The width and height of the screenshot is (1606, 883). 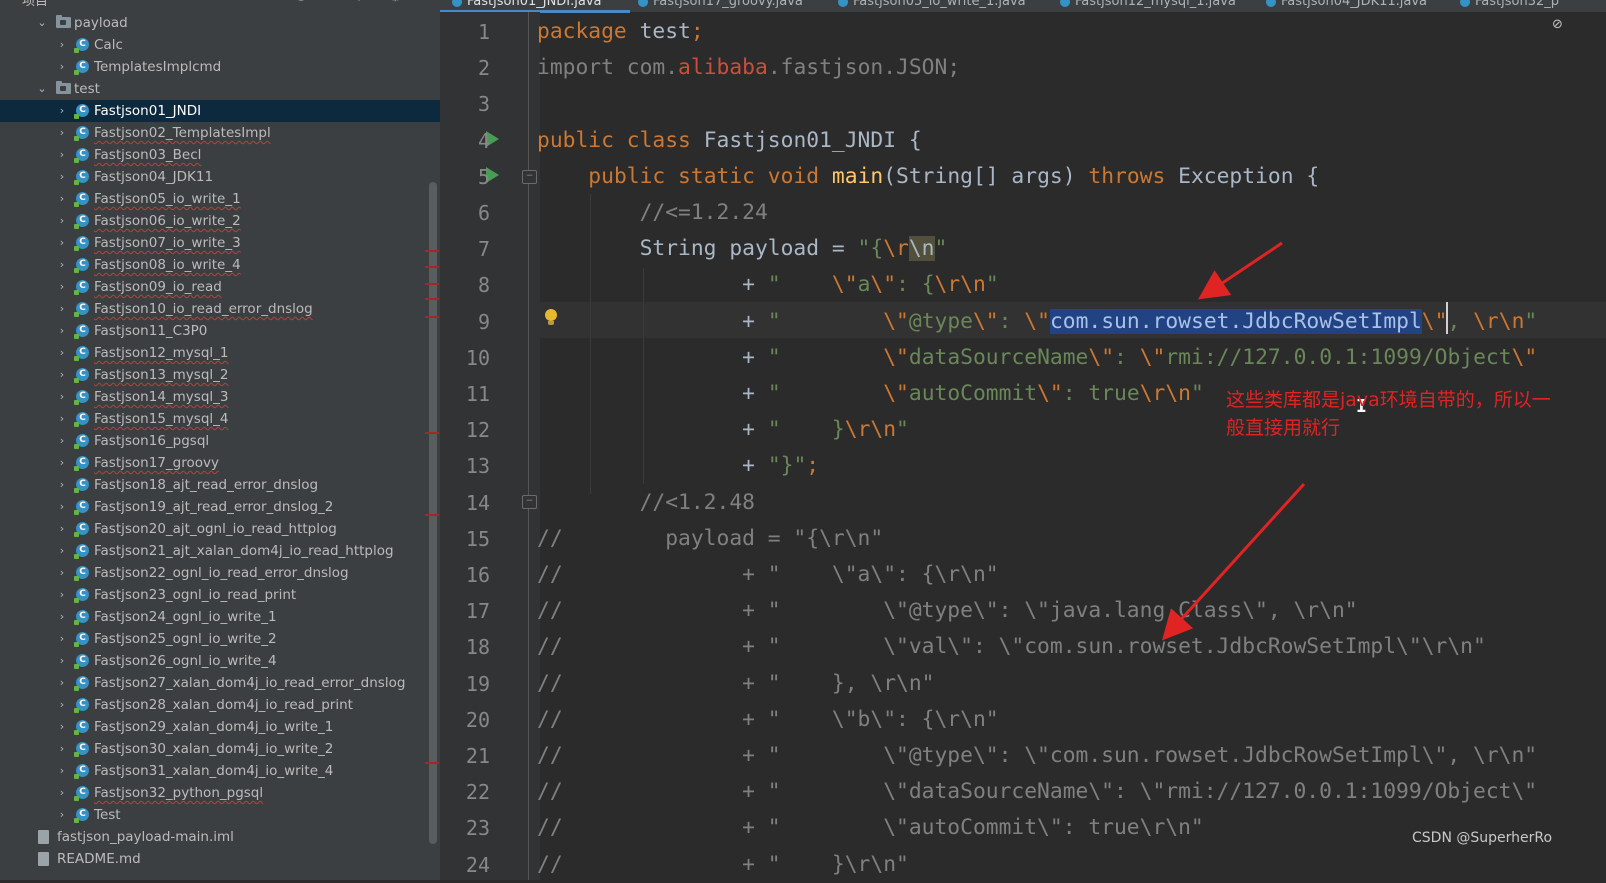 I want to click on code-line: package test;, so click(x=620, y=32).